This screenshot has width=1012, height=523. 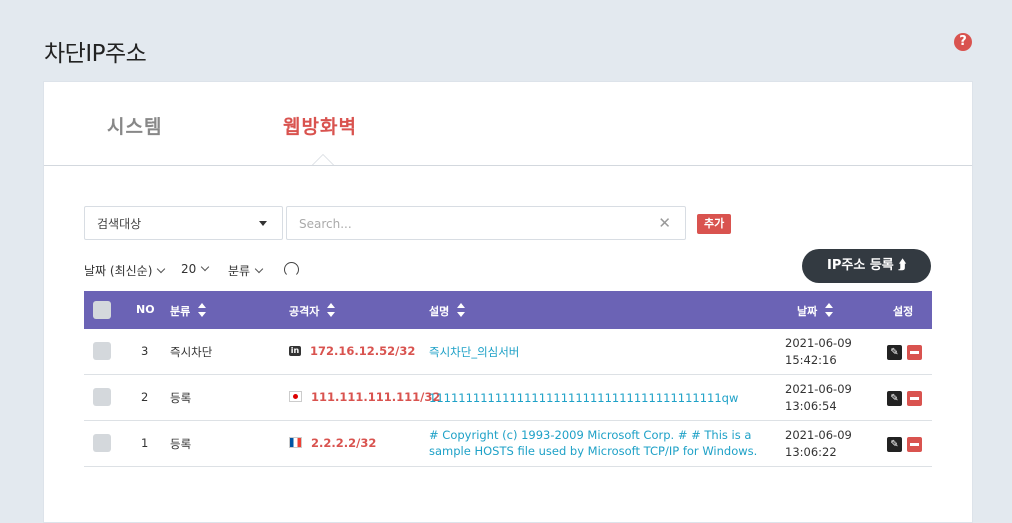 What do you see at coordinates (963, 42) in the screenshot?
I see `help-icon: ?` at bounding box center [963, 42].